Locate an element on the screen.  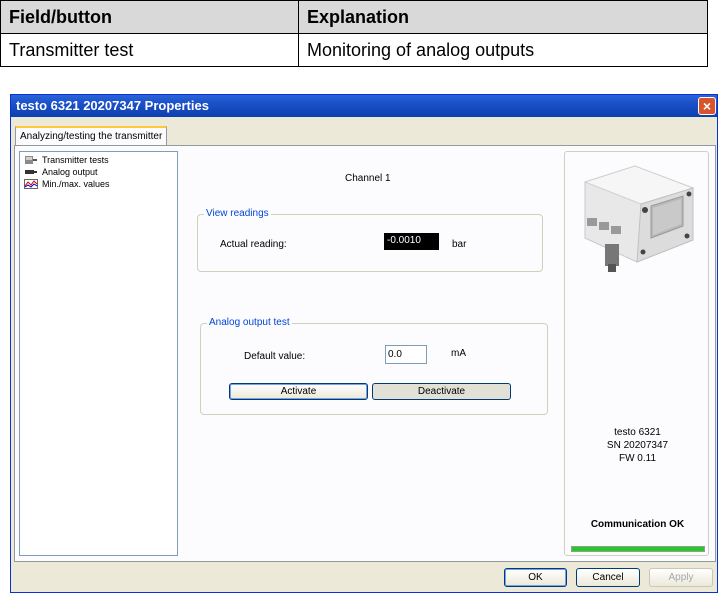
deactivate-button: Deactivate is located at coordinates (441, 391).